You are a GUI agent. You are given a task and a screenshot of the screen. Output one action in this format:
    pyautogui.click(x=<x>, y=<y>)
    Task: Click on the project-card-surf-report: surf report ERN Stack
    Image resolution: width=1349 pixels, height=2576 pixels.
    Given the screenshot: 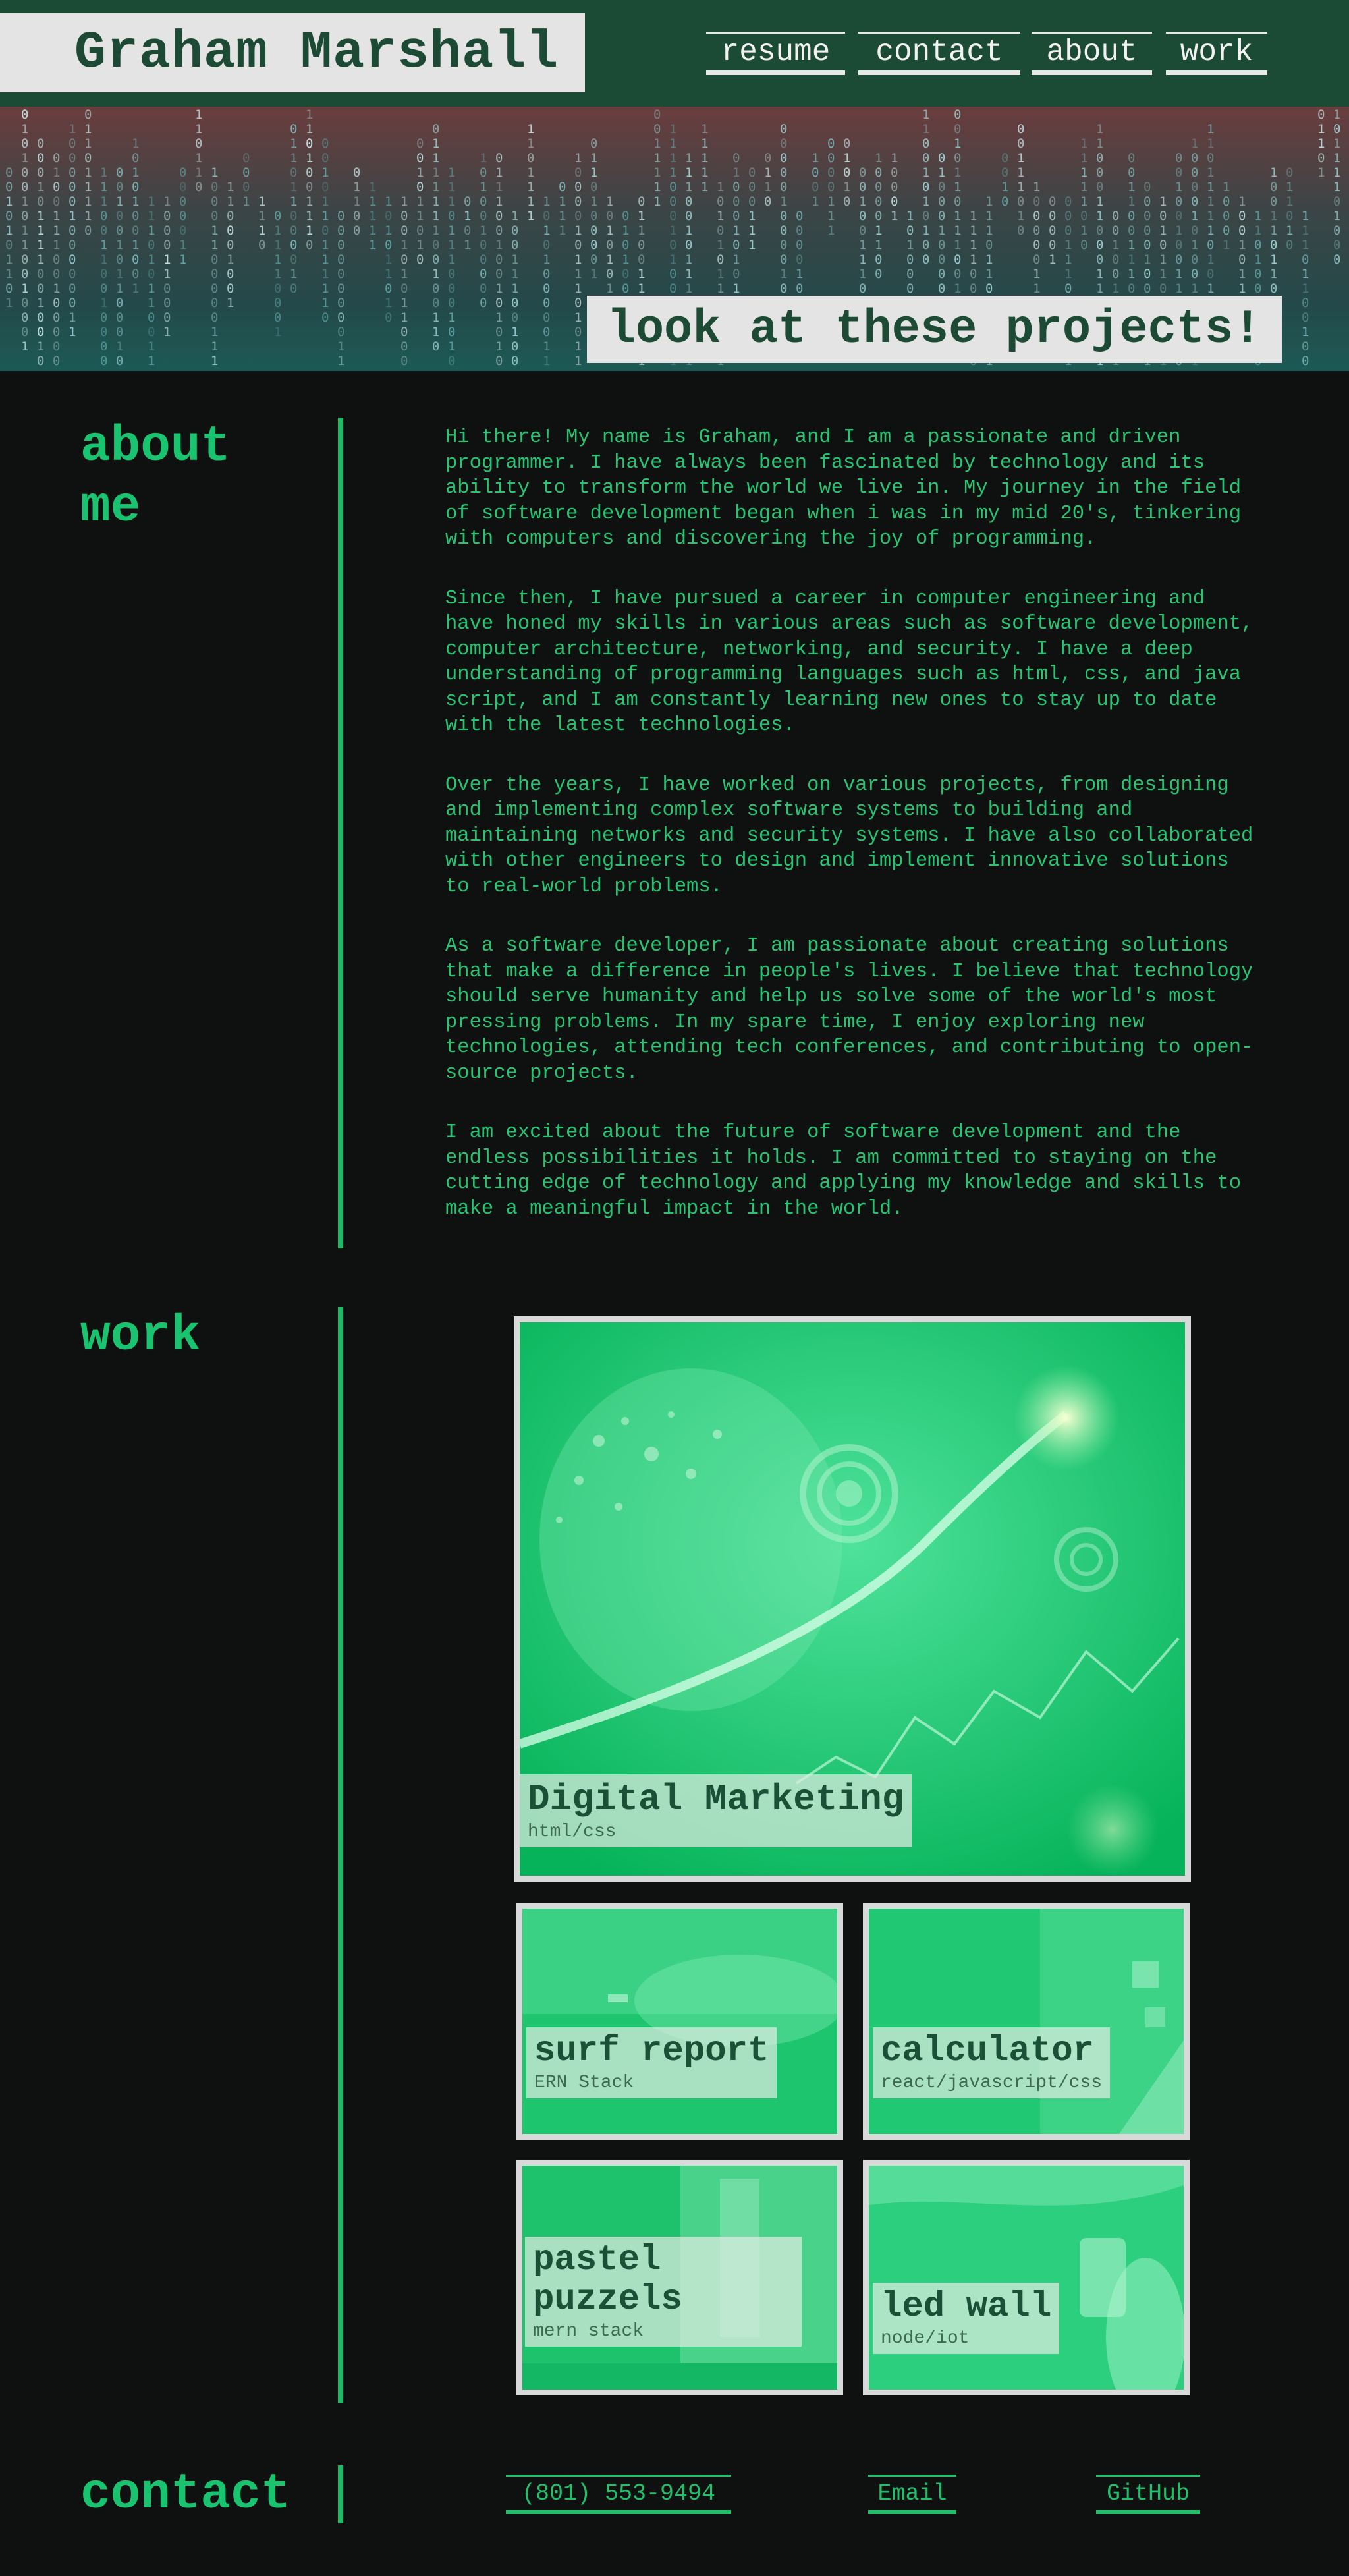 What is the action you would take?
    pyautogui.click(x=679, y=2021)
    